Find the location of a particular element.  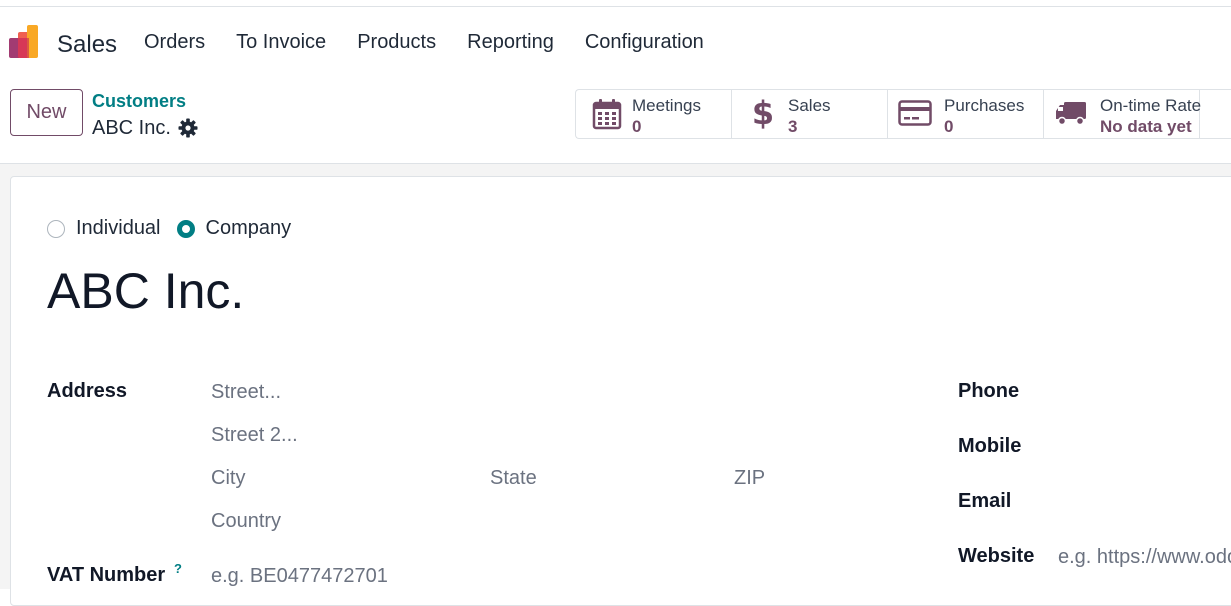

address-label: Address is located at coordinates (87, 391).